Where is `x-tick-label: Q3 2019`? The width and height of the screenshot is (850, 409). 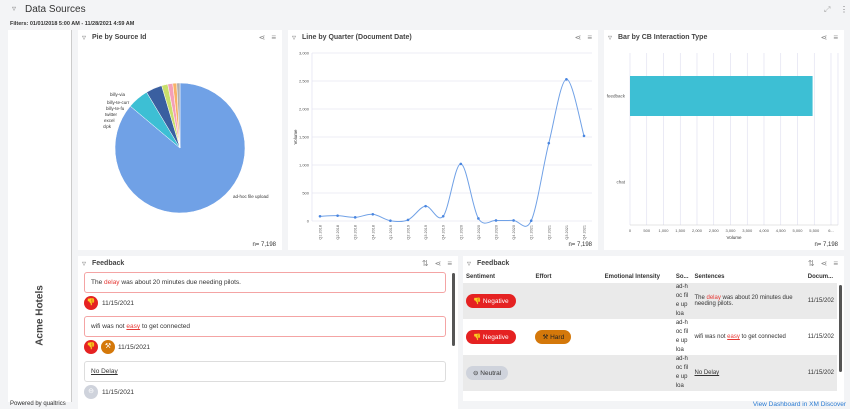
x-tick-label: Q3 2019 is located at coordinates (426, 232).